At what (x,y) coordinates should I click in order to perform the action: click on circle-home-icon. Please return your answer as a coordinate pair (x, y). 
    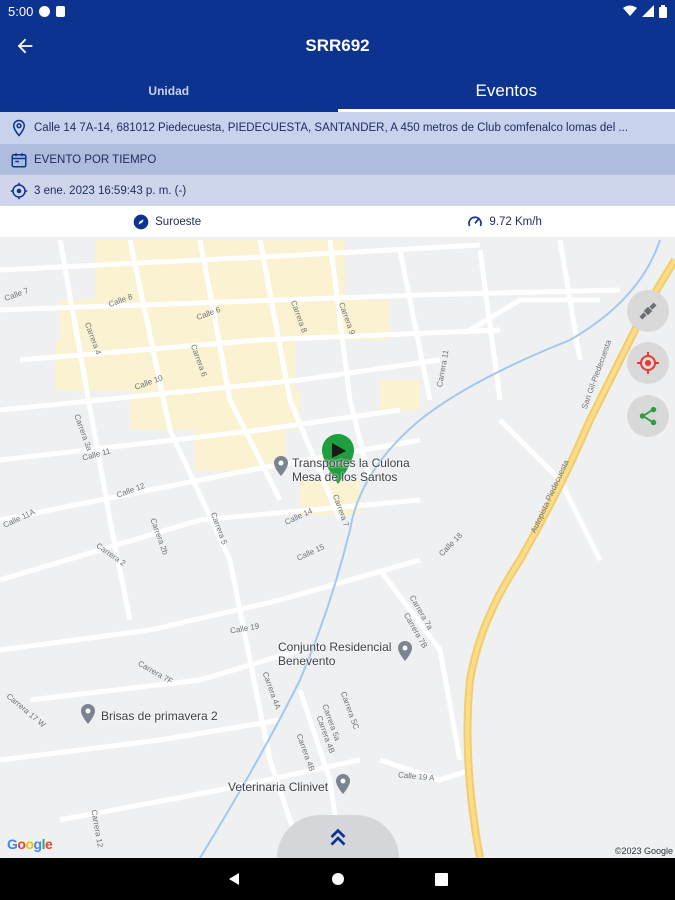
    Looking at the image, I should click on (338, 879).